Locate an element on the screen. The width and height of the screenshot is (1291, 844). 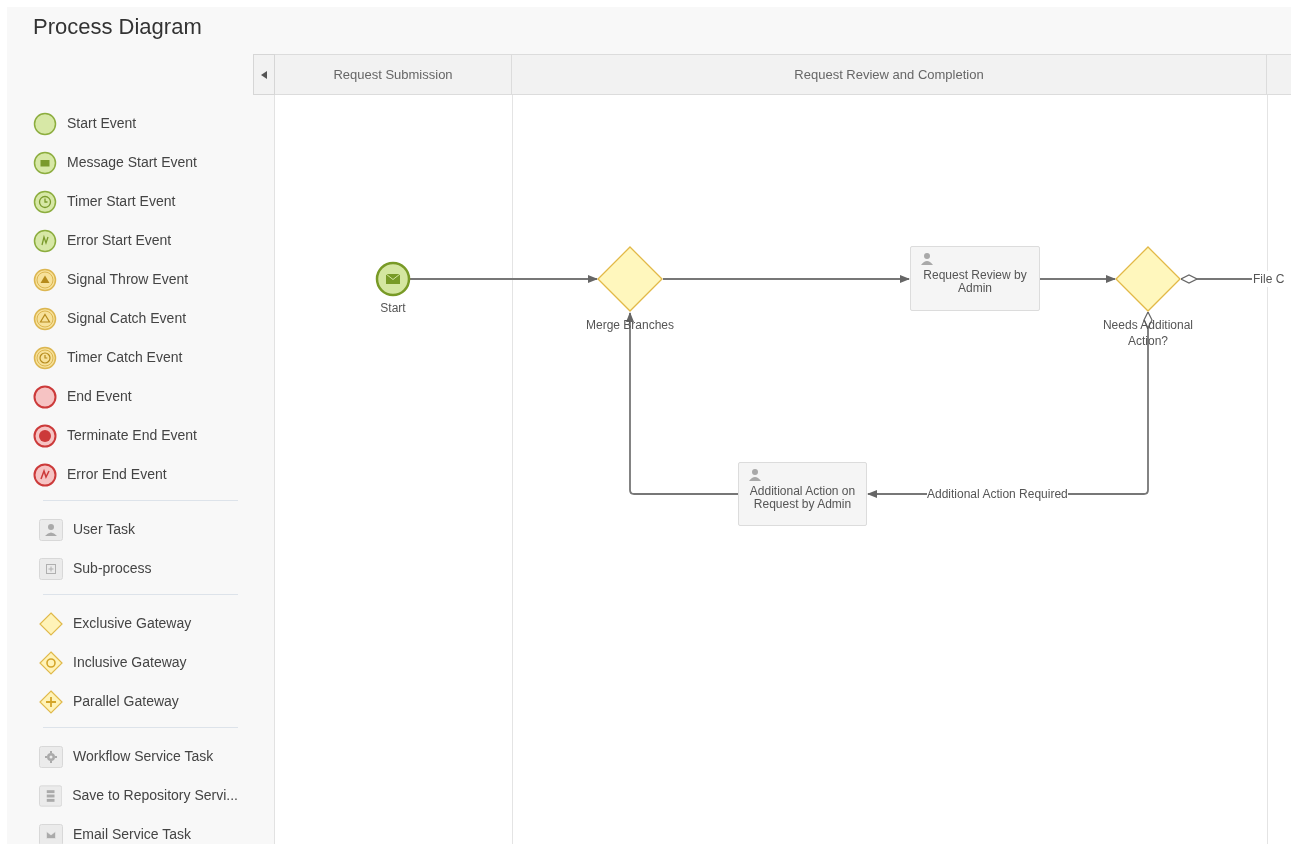
parallel-gateway-icon is located at coordinates (51, 701).